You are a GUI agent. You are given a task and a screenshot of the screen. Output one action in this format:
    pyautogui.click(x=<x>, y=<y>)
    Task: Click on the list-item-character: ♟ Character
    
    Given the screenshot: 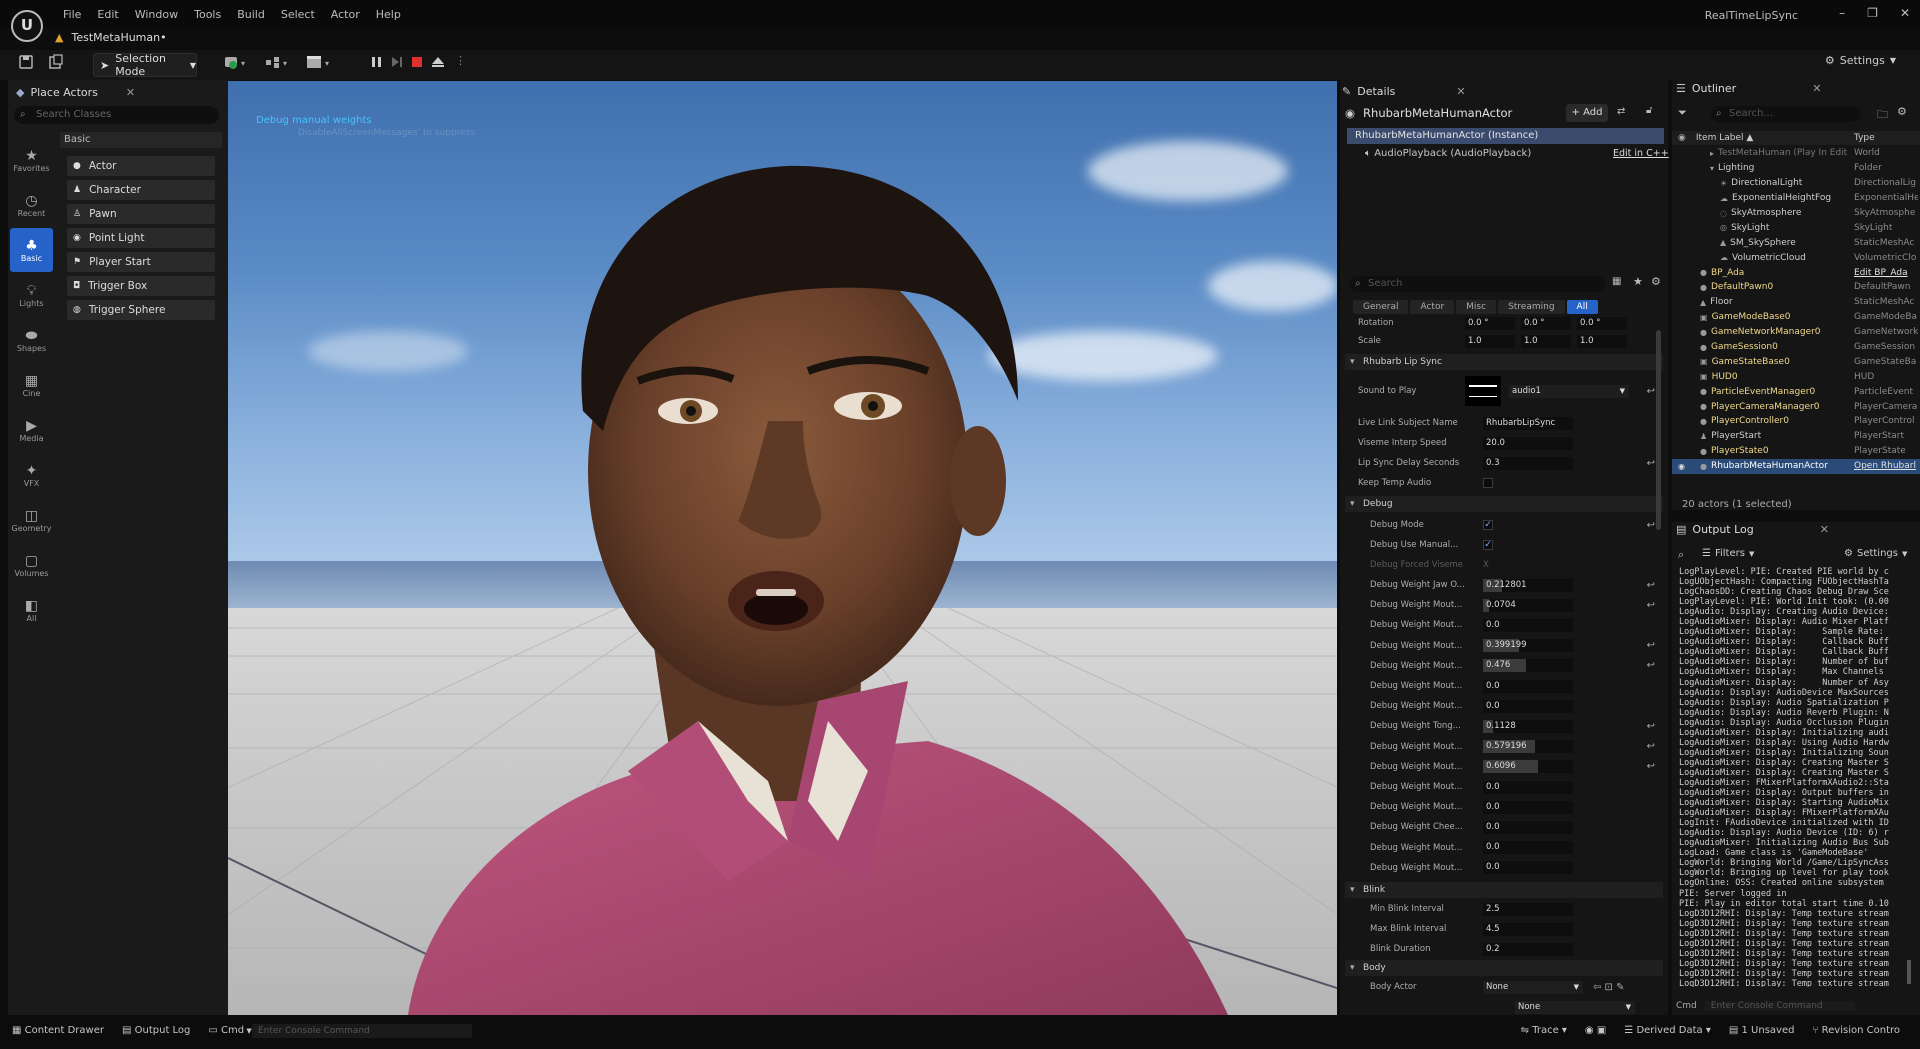 What is the action you would take?
    pyautogui.click(x=141, y=190)
    